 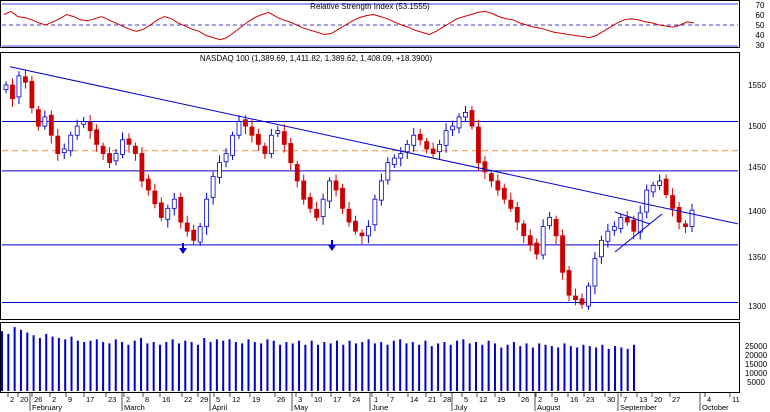 I want to click on month-label: February, so click(x=47, y=407).